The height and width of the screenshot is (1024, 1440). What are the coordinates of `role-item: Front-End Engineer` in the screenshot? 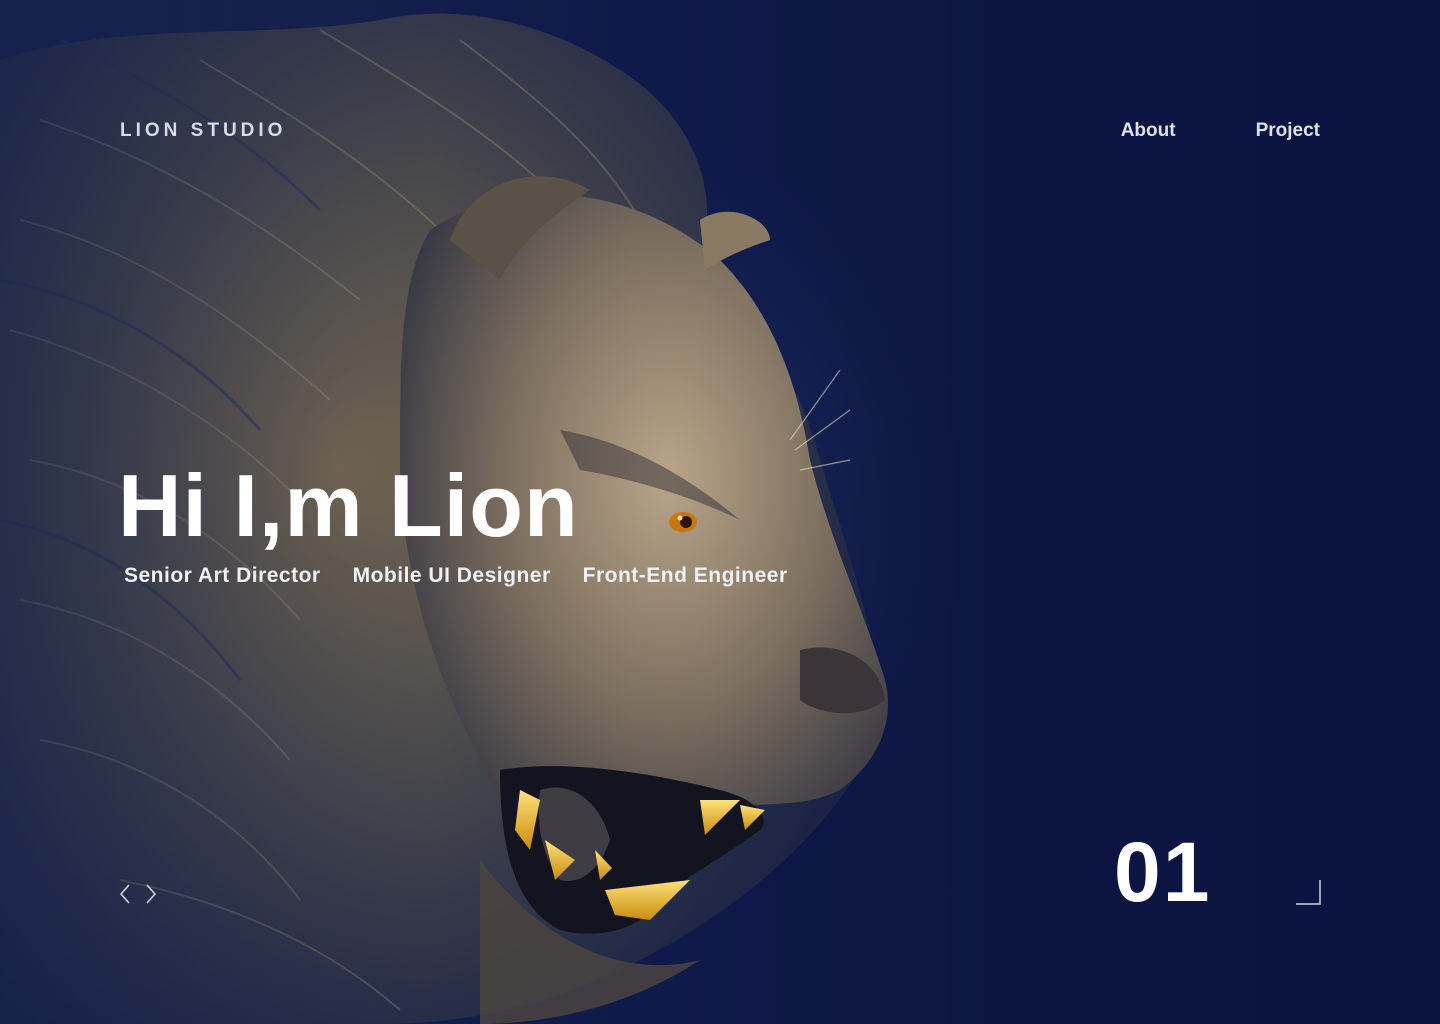 It's located at (685, 575).